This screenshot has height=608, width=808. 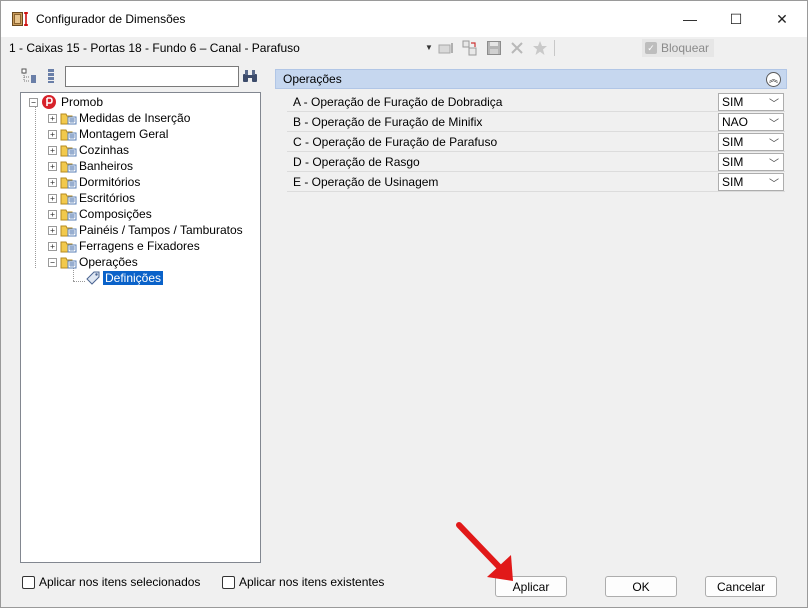 What do you see at coordinates (446, 48) in the screenshot?
I see `edit-config-icon` at bounding box center [446, 48].